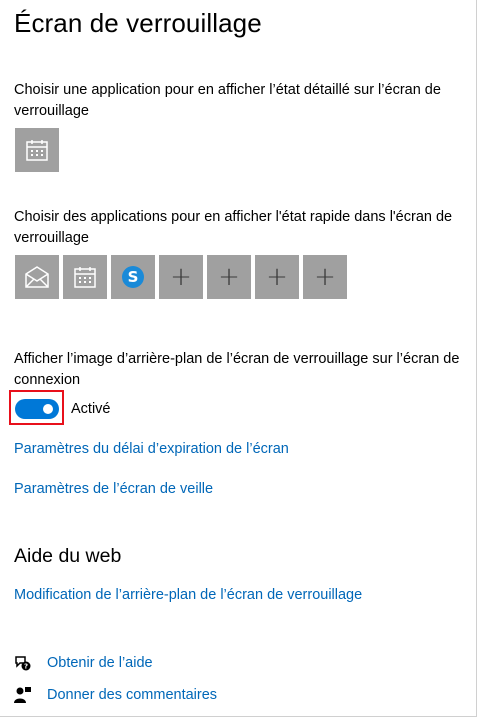  I want to click on quick-status-app-mail, so click(37, 277).